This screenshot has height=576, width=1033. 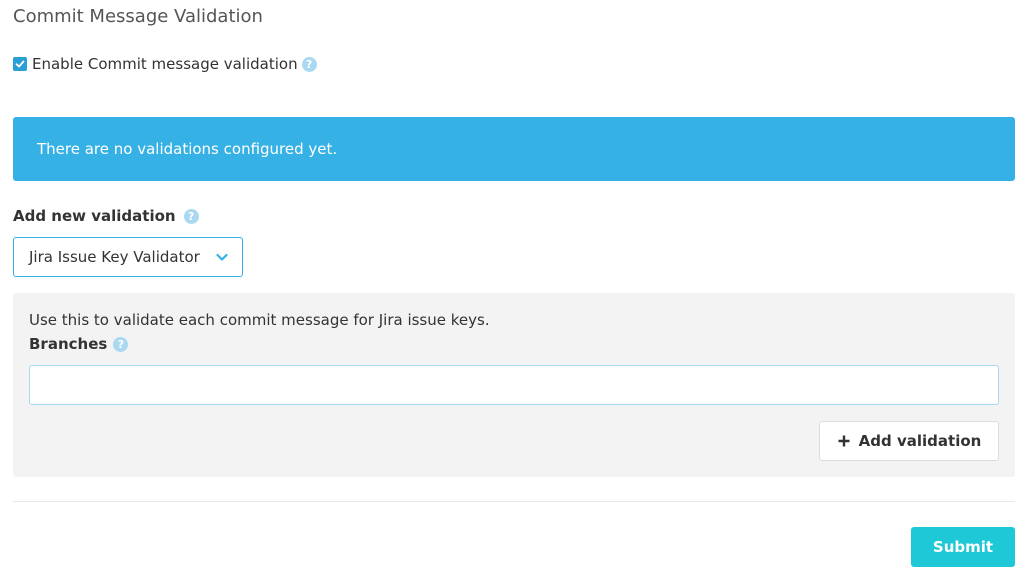 I want to click on alert-message: There are no validations configured yet., so click(x=187, y=149).